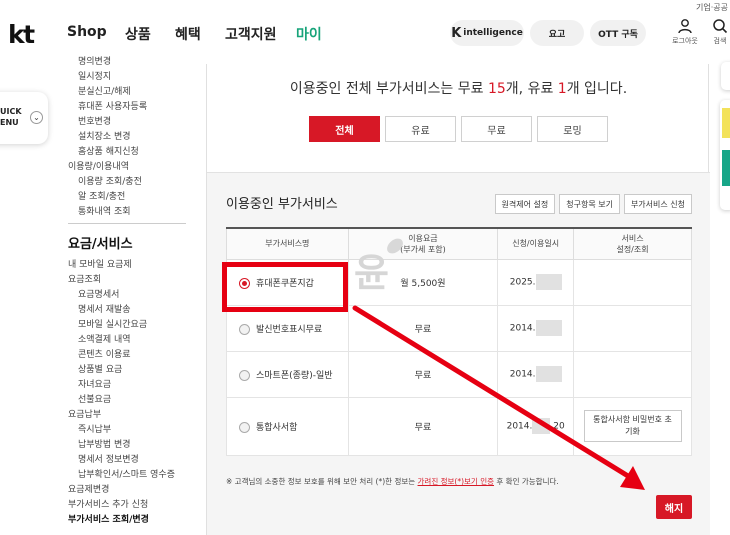 The width and height of the screenshot is (730, 535). What do you see at coordinates (557, 33) in the screenshot?
I see `yogo-button: 요고` at bounding box center [557, 33].